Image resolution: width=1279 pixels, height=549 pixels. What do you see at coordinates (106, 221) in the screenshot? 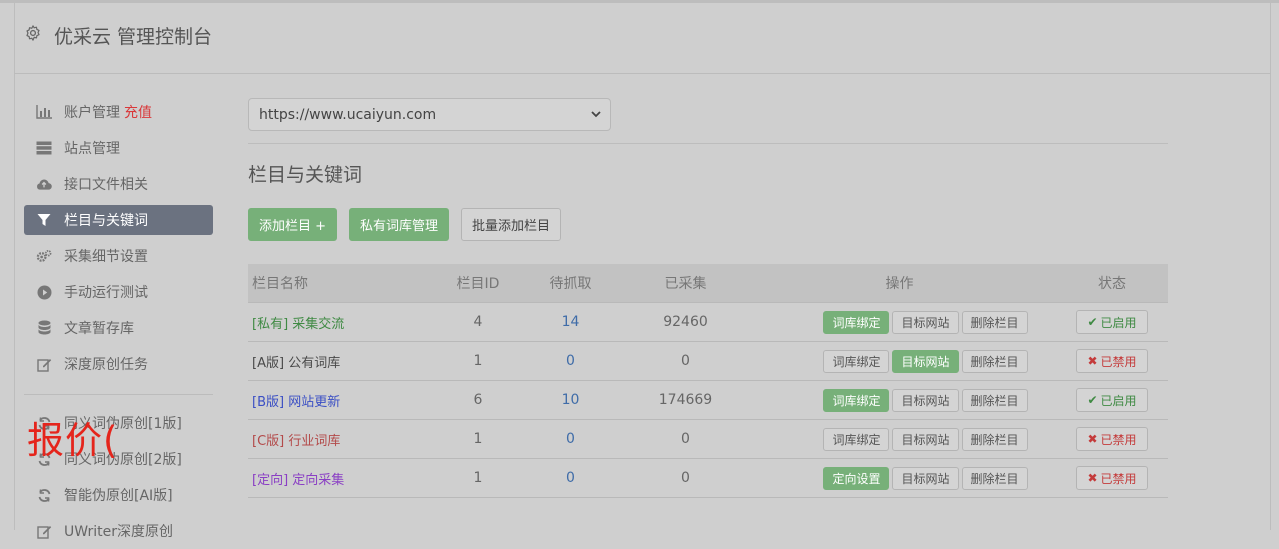
I see `sidebar-item-label: 栏目与关键词` at bounding box center [106, 221].